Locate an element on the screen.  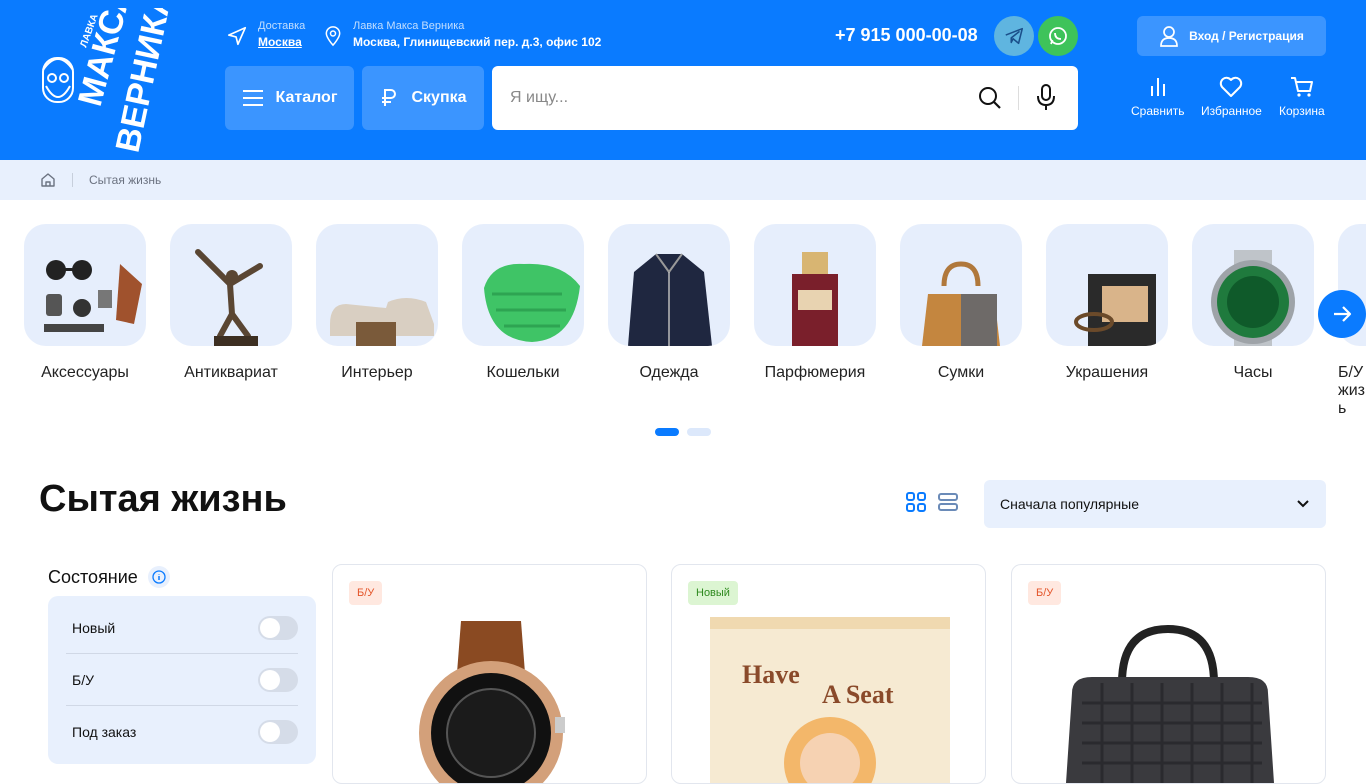
jacket-image is located at coordinates (669, 285).